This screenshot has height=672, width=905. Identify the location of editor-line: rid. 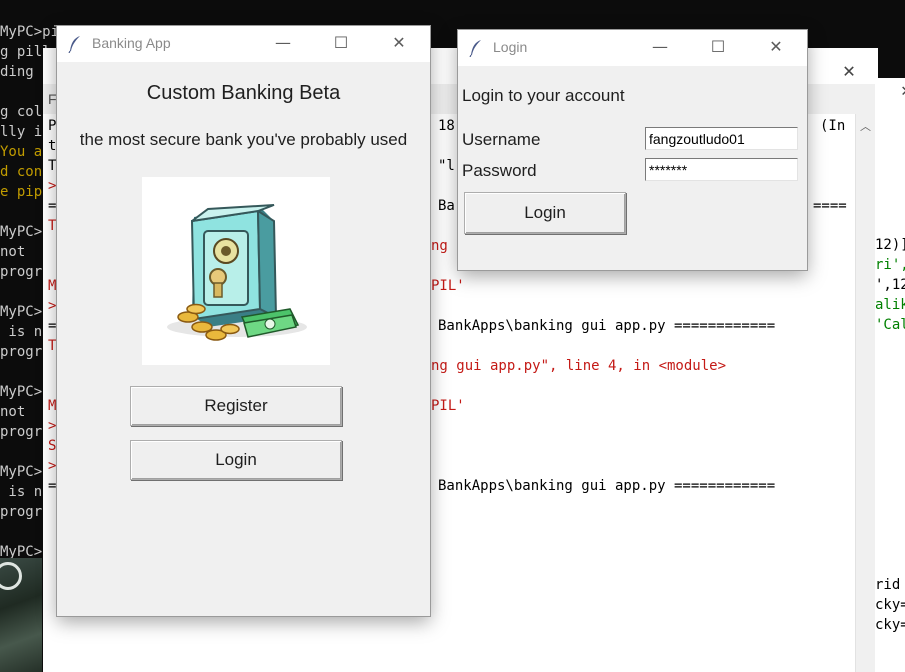
(888, 585).